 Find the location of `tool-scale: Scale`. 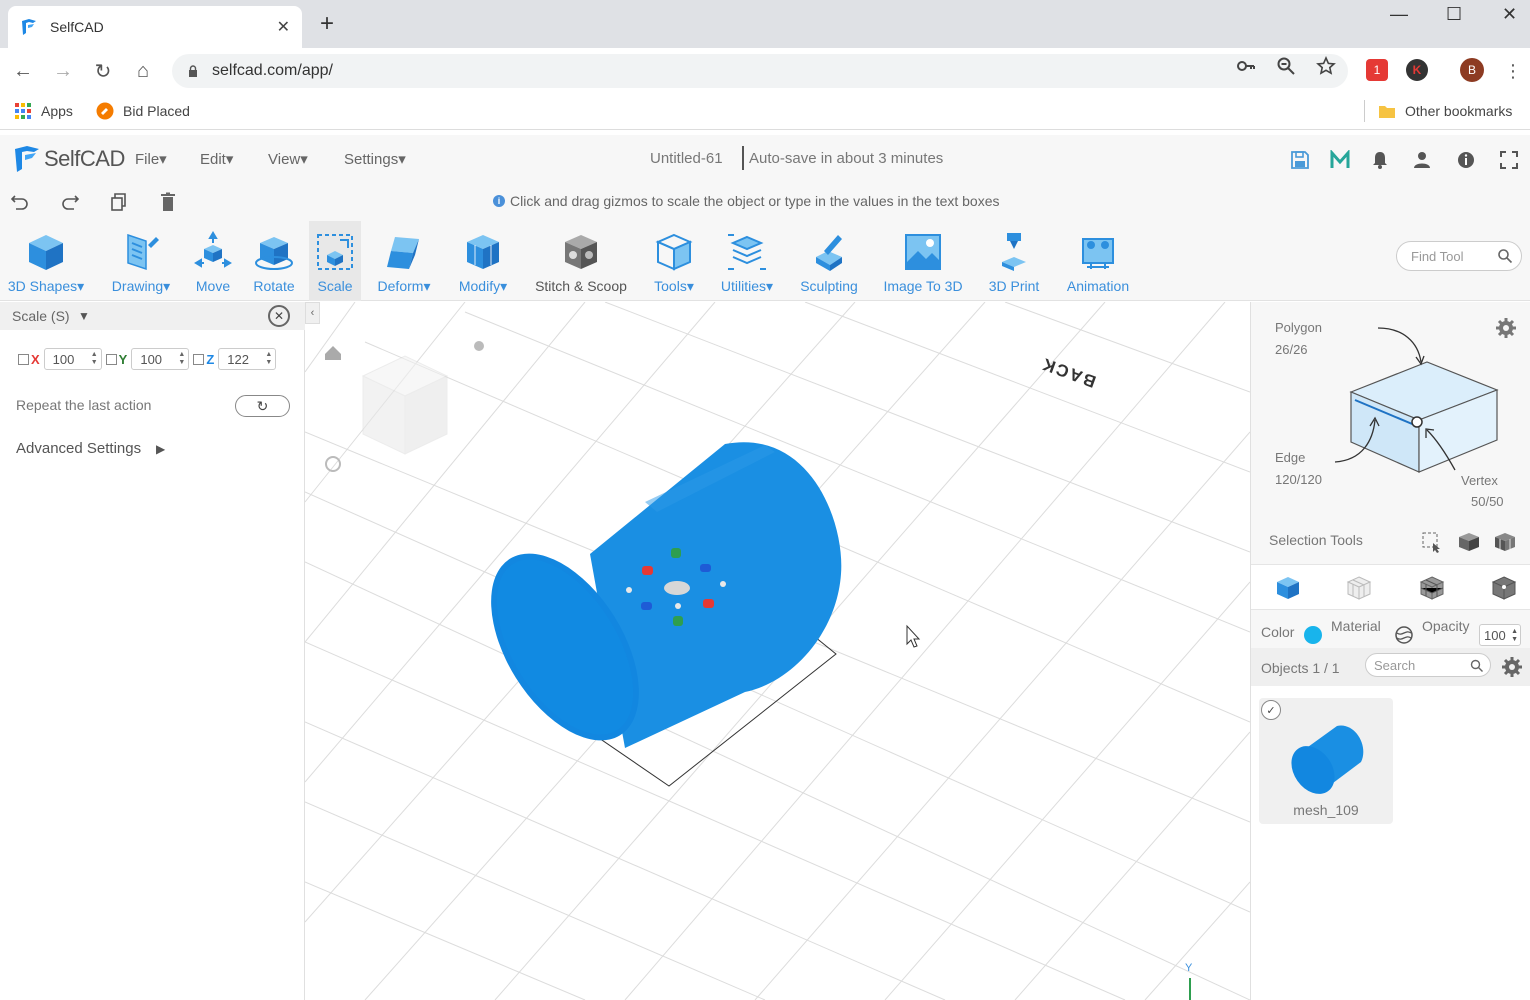

tool-scale: Scale is located at coordinates (335, 261).